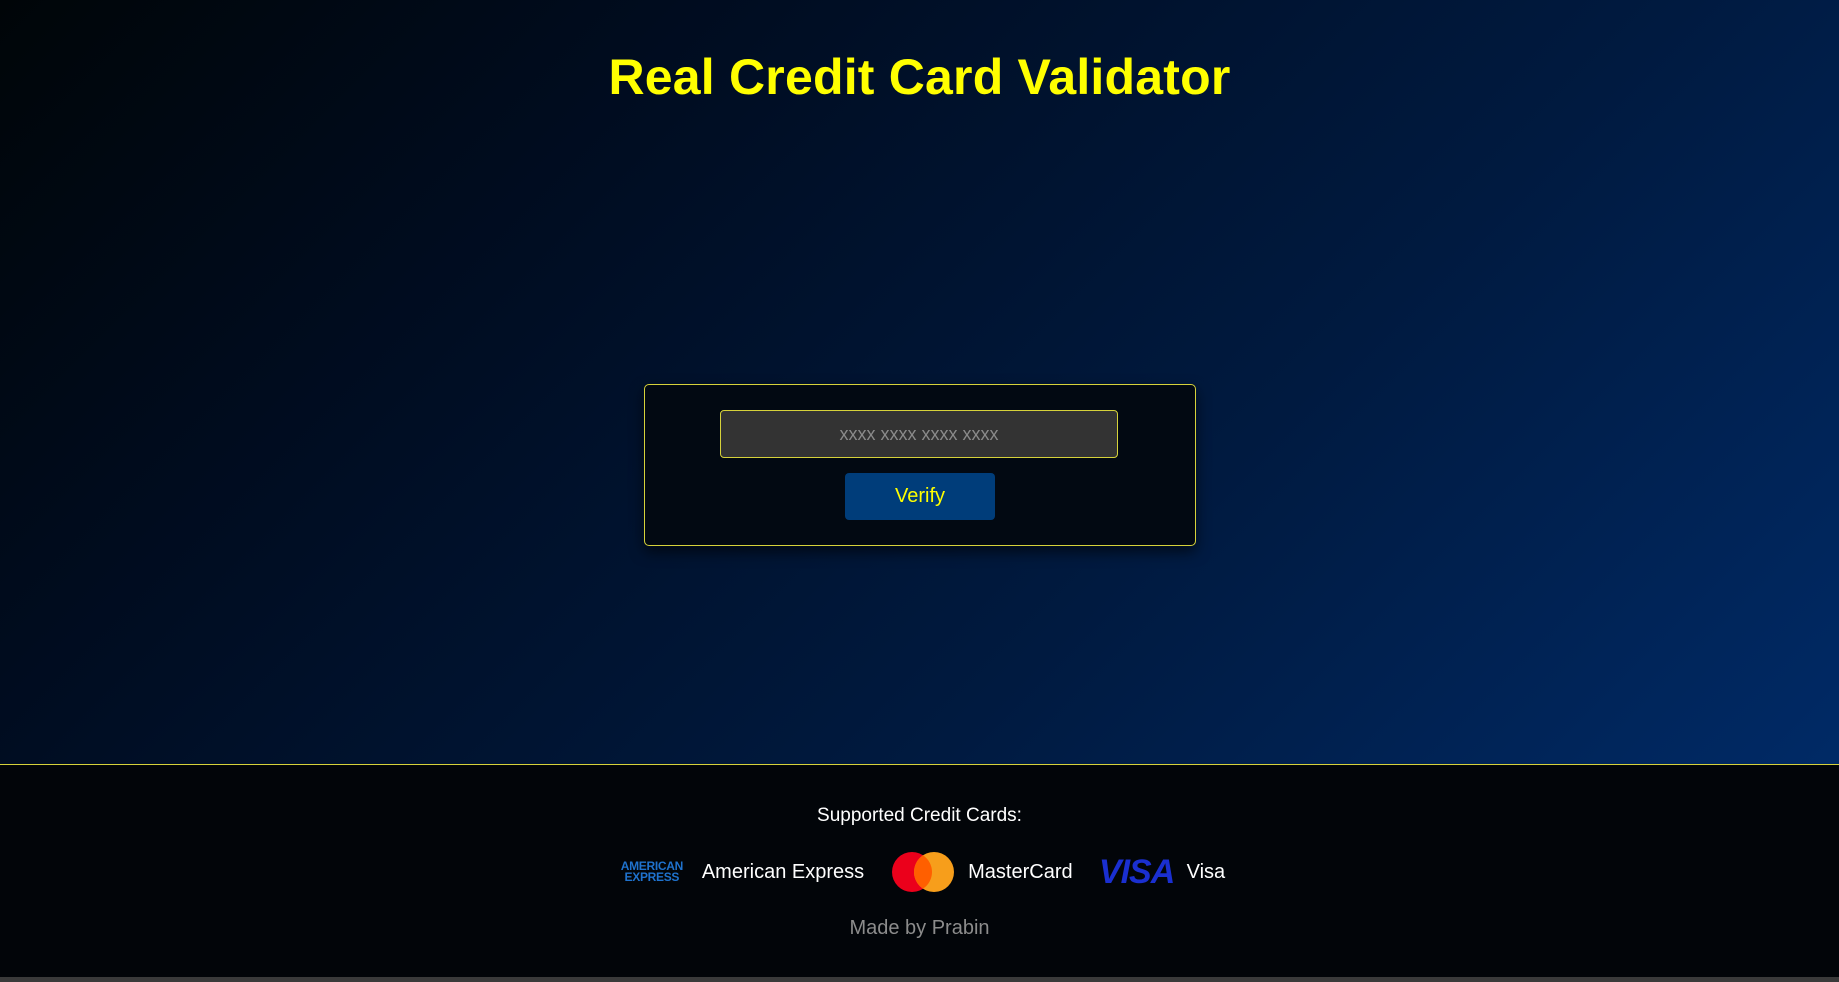 The height and width of the screenshot is (982, 1839). Describe the element at coordinates (1206, 871) in the screenshot. I see `card-label-visa: Visa` at that location.